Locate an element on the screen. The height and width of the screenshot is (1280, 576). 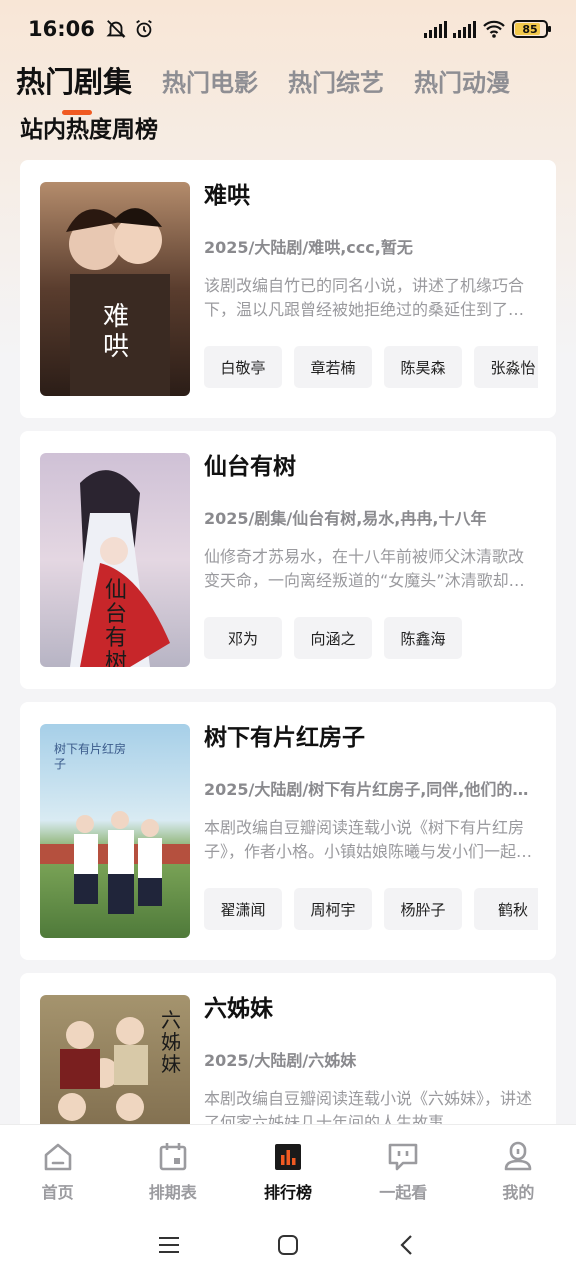
poster-title: 六姊妹 is located at coordinates (171, 1042).